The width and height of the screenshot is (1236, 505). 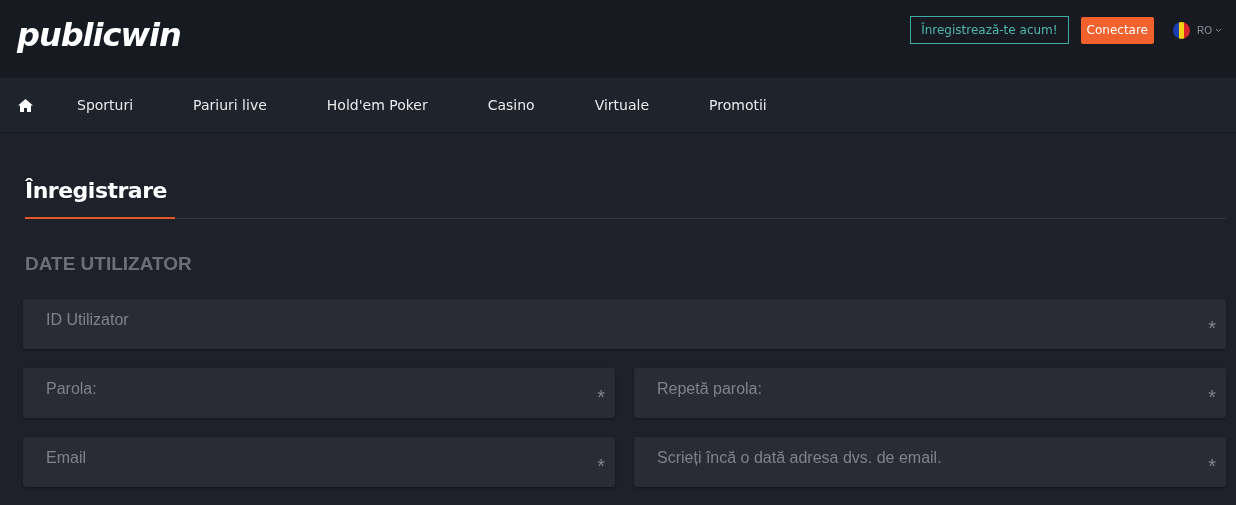 What do you see at coordinates (1197, 30) in the screenshot?
I see `language-selector: RO` at bounding box center [1197, 30].